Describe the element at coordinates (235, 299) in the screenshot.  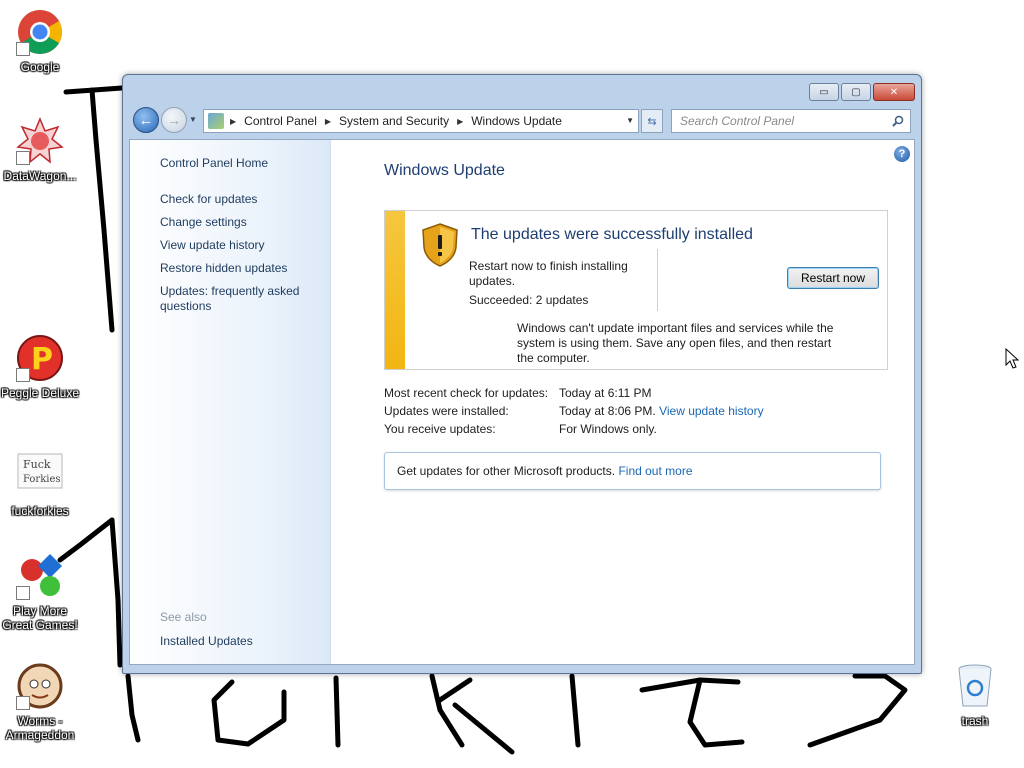
I see `updates-faq-link: Updates: frequently asked questions` at that location.